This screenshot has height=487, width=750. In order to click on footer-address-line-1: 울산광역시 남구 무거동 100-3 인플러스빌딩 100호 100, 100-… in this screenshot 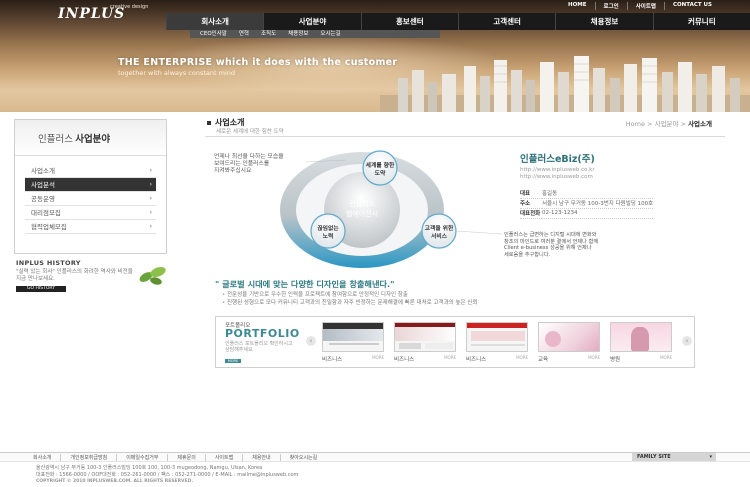, I will do `click(149, 468)`.